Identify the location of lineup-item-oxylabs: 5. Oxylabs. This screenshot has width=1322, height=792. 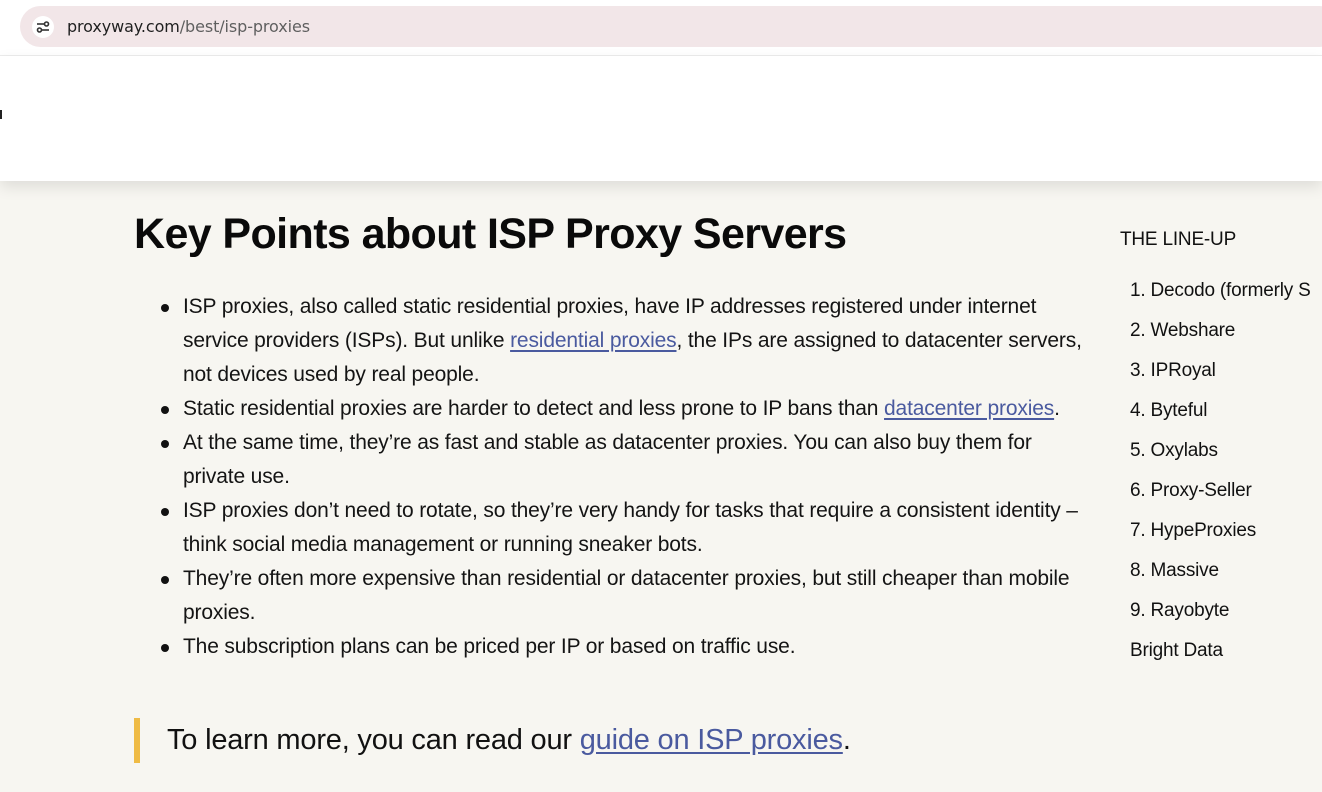
(1226, 451).